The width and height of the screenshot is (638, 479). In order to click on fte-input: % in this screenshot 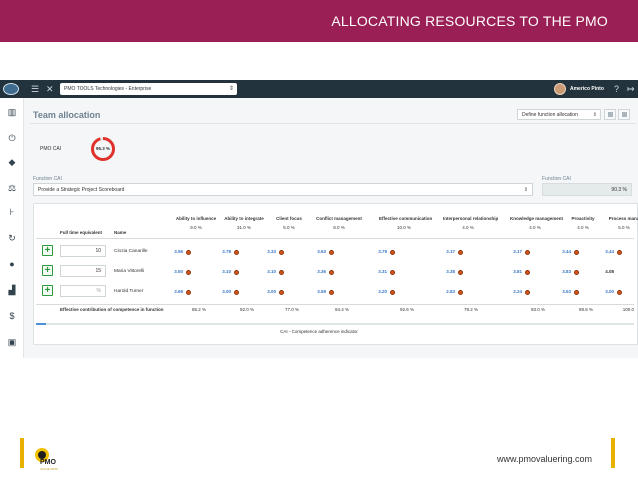, I will do `click(83, 291)`.